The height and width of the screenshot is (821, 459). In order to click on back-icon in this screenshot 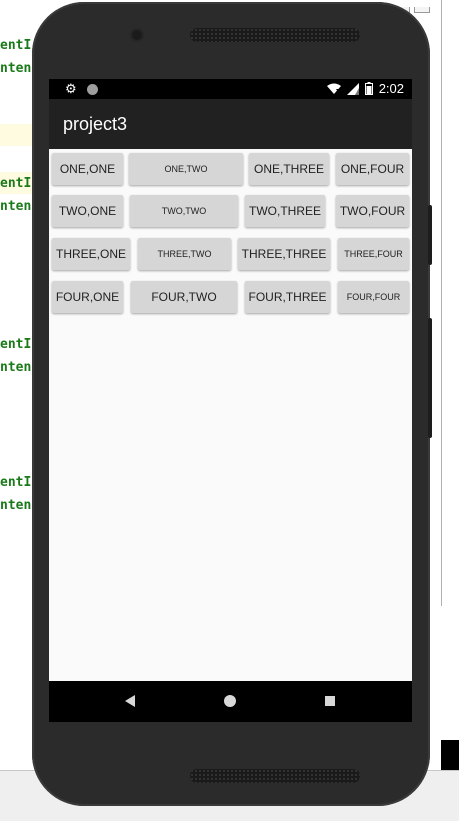, I will do `click(130, 701)`.